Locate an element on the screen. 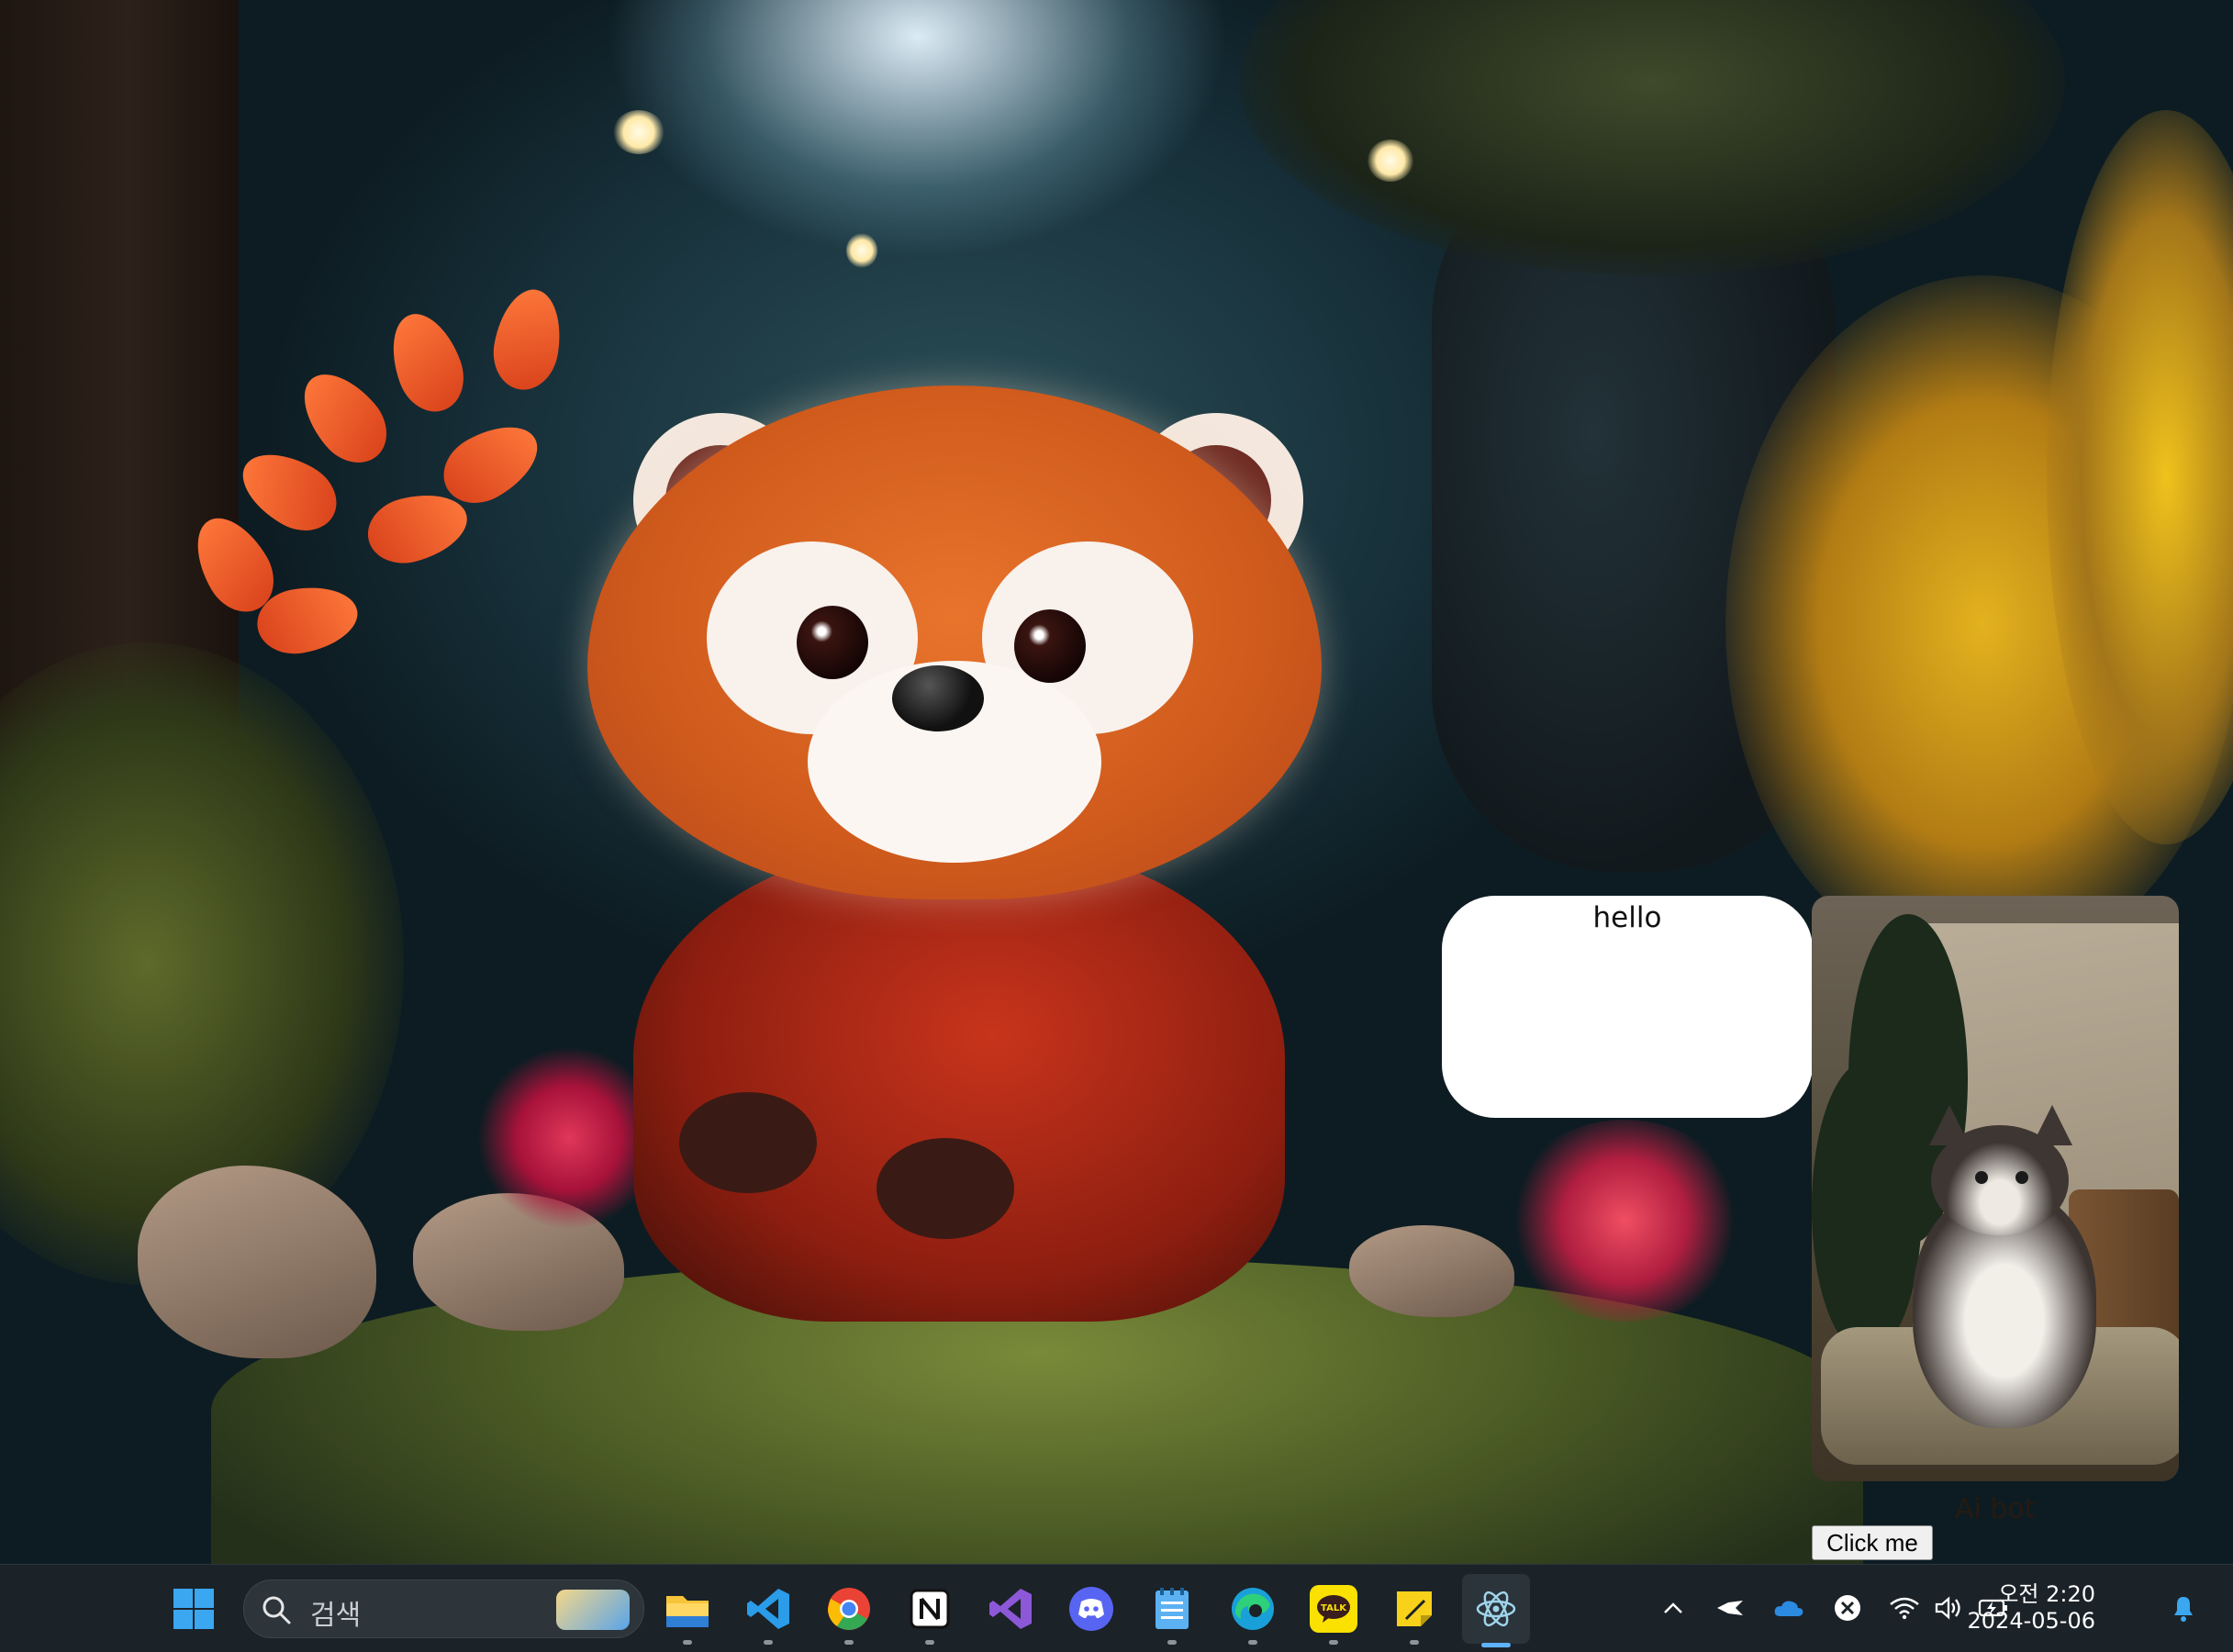  notepad-icon is located at coordinates (1172, 1609).